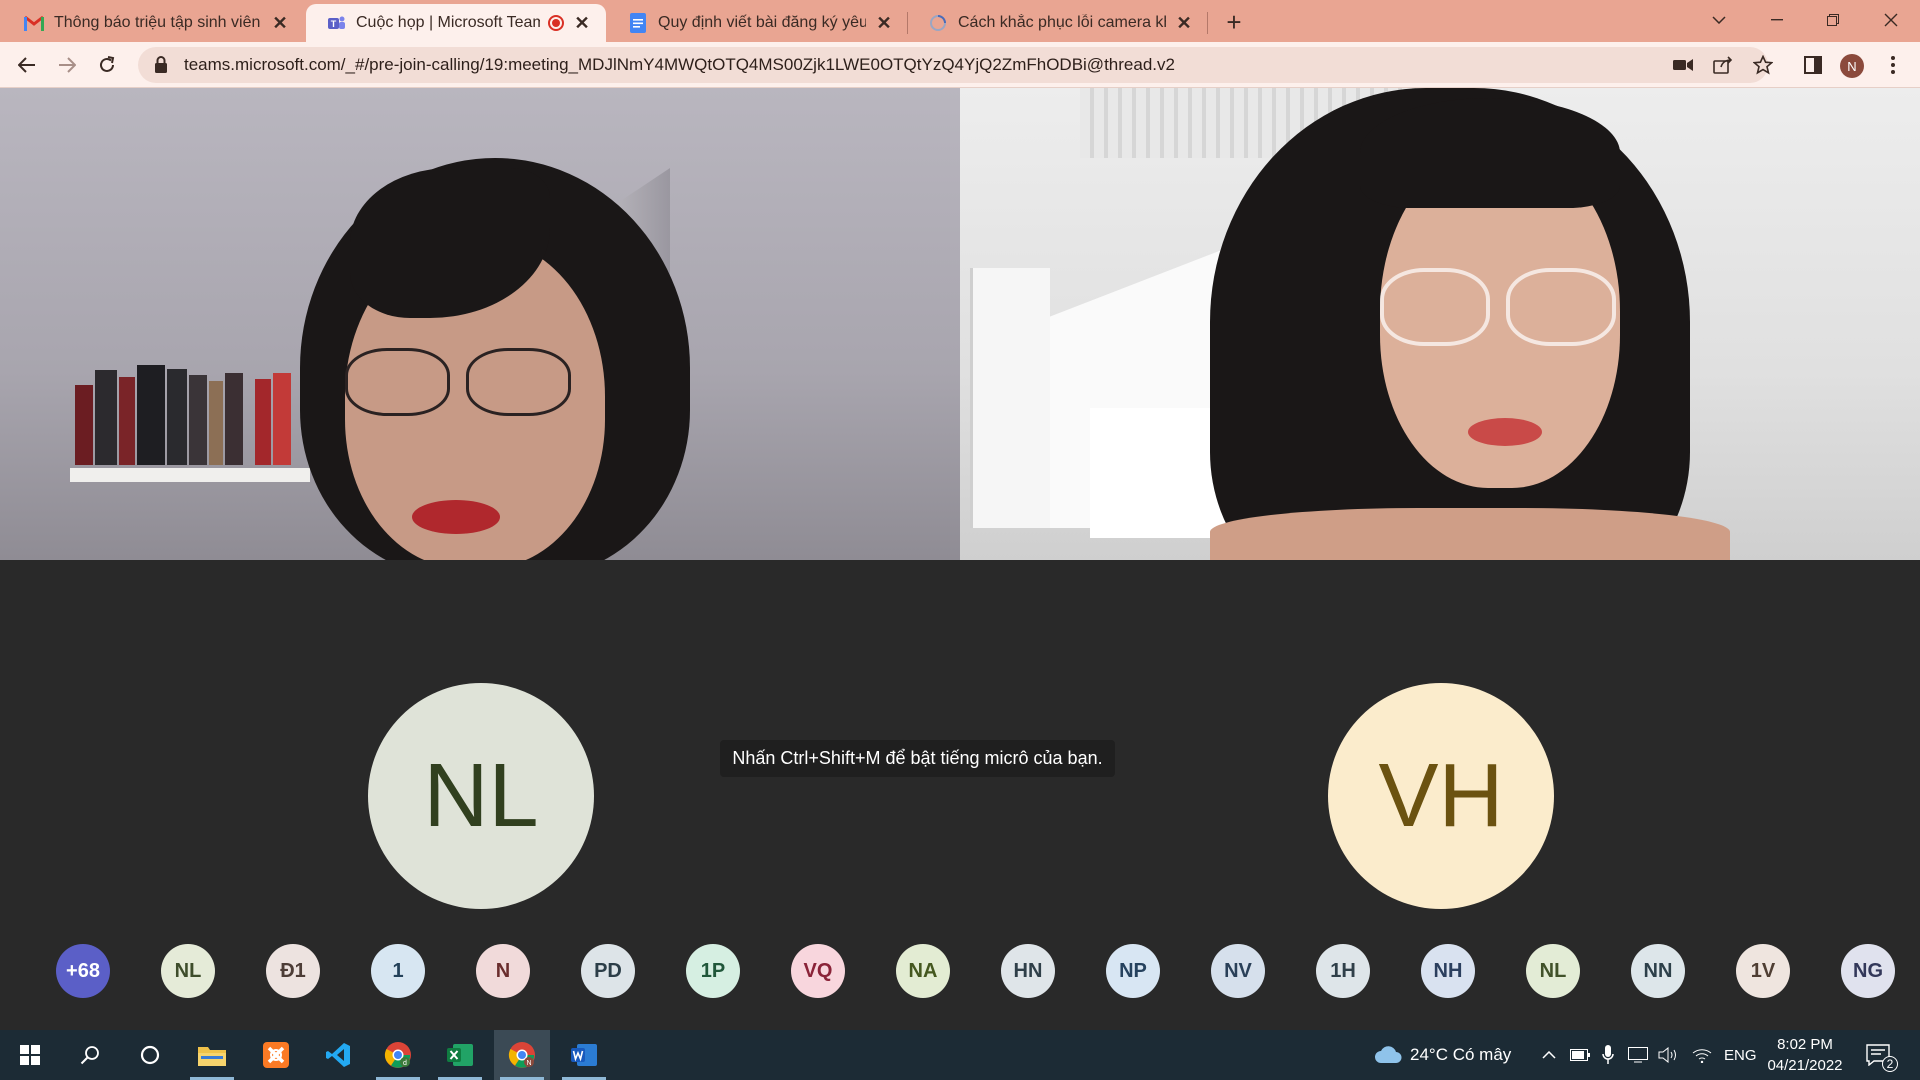  I want to click on svg-text: T, so click(334, 24).